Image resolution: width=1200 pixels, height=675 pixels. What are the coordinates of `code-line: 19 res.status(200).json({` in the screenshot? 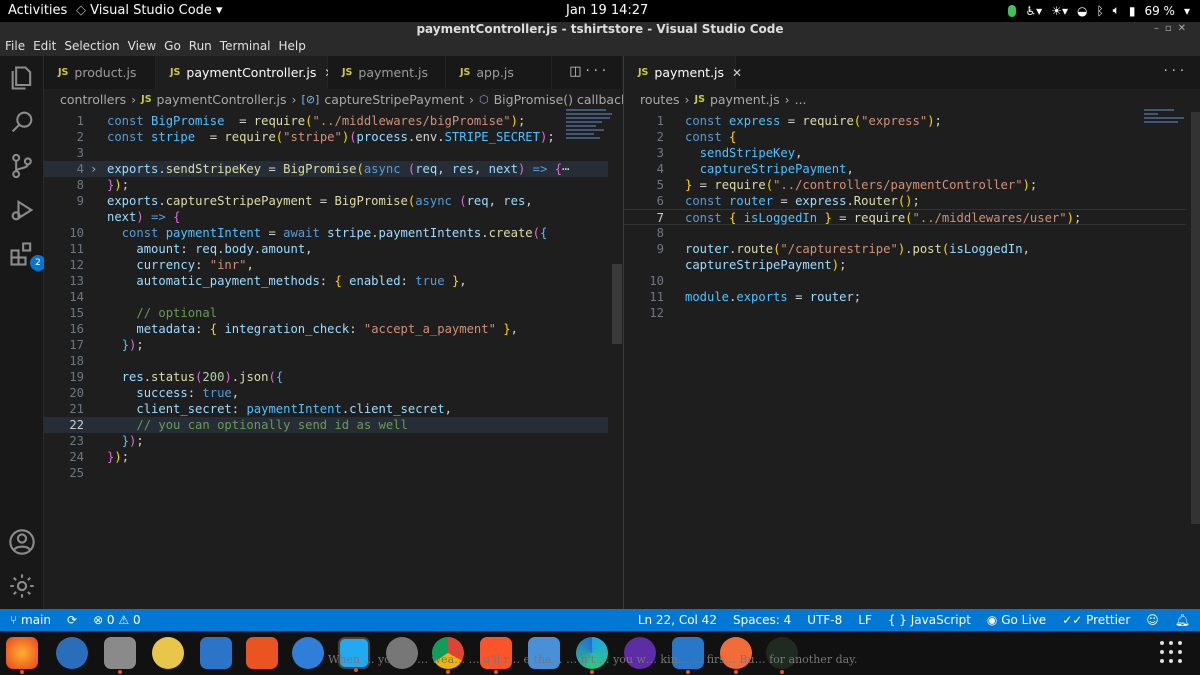 It's located at (326, 377).